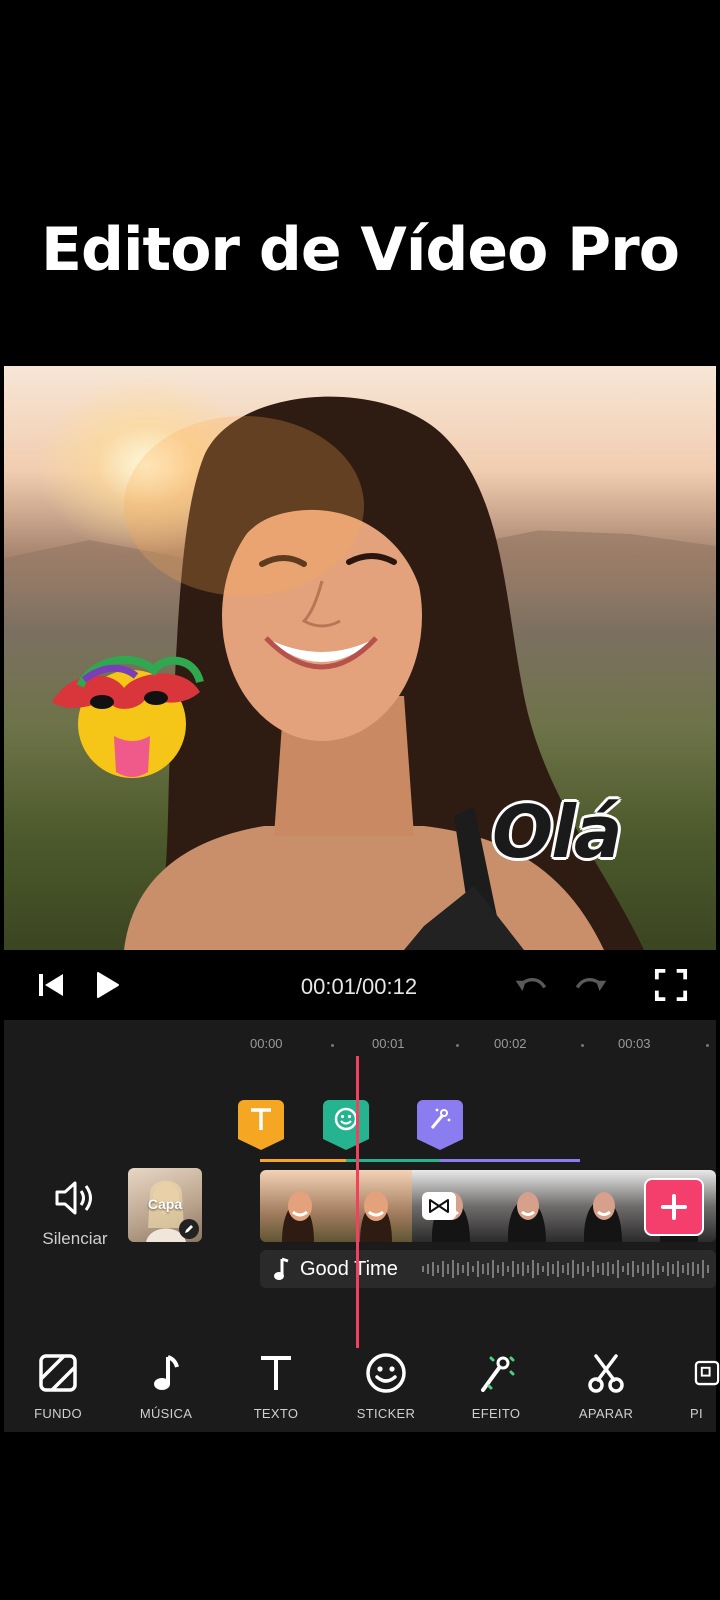 This screenshot has height=1600, width=720. I want to click on cover-edit-button, so click(189, 1229).